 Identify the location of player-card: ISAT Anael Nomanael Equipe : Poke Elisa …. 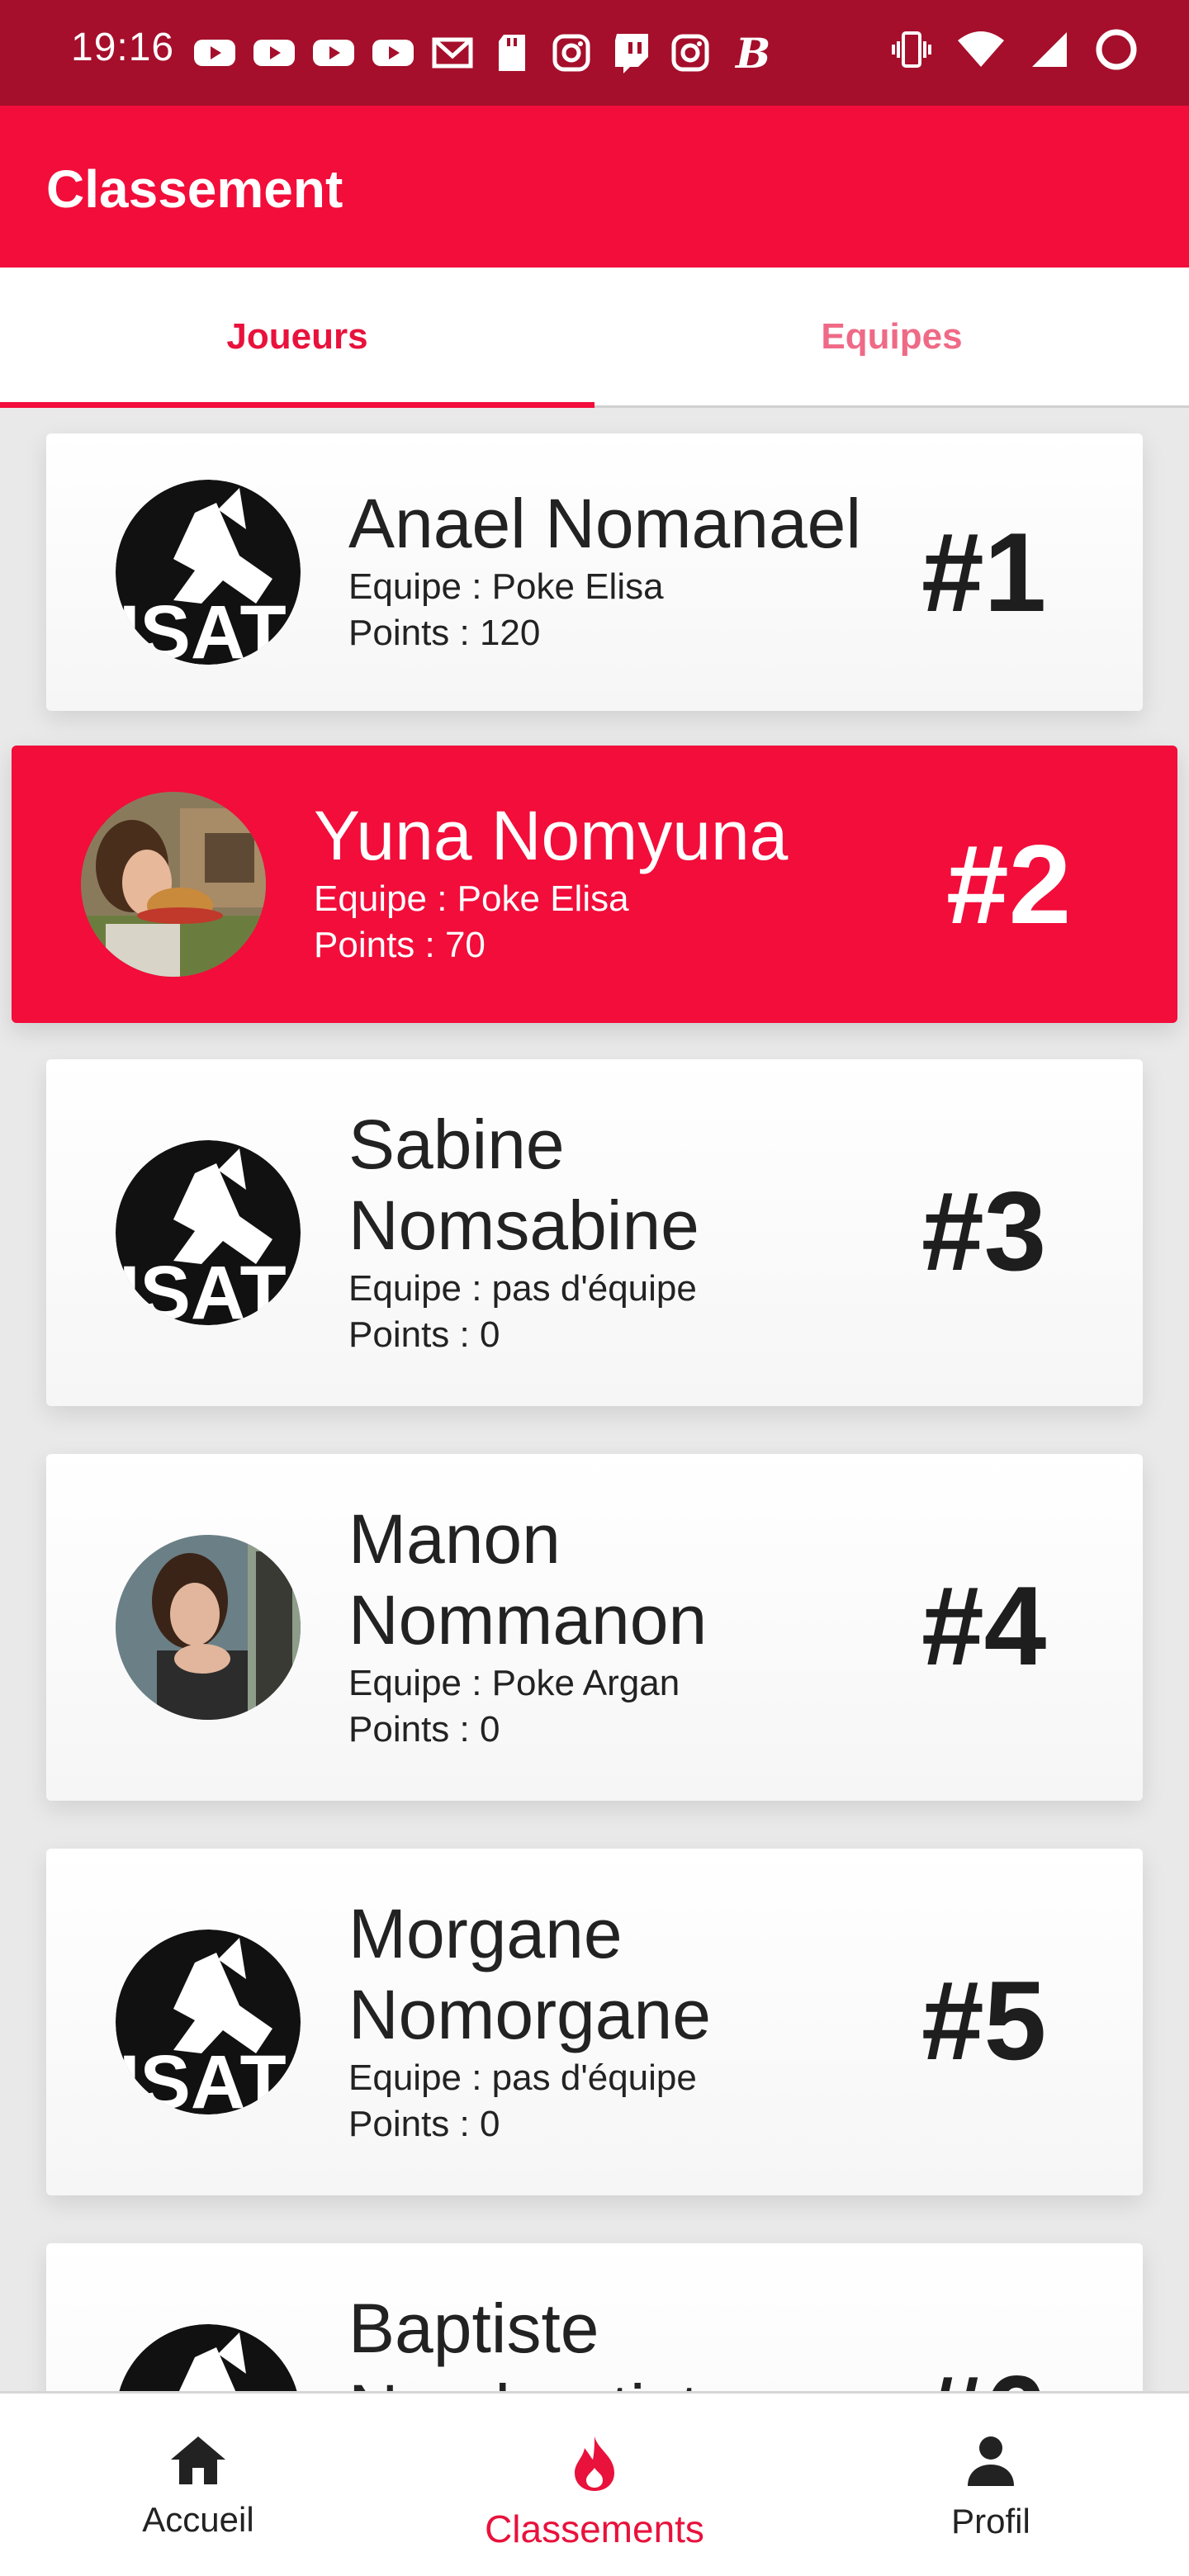
(594, 572).